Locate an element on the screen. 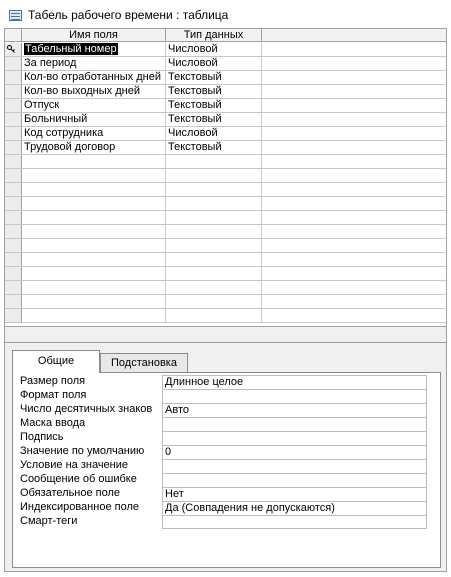 The width and height of the screenshot is (451, 577). field-name-text: Табельный номер is located at coordinates (71, 49).